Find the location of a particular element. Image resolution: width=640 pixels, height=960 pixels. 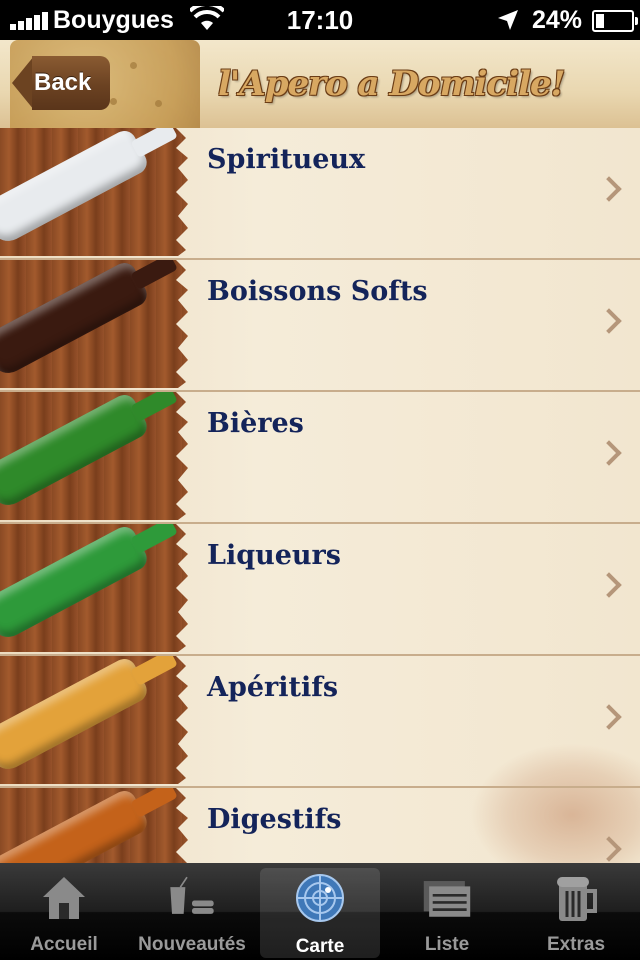

status-bar: Bouygues 17:10 24% is located at coordinates (320, 20).